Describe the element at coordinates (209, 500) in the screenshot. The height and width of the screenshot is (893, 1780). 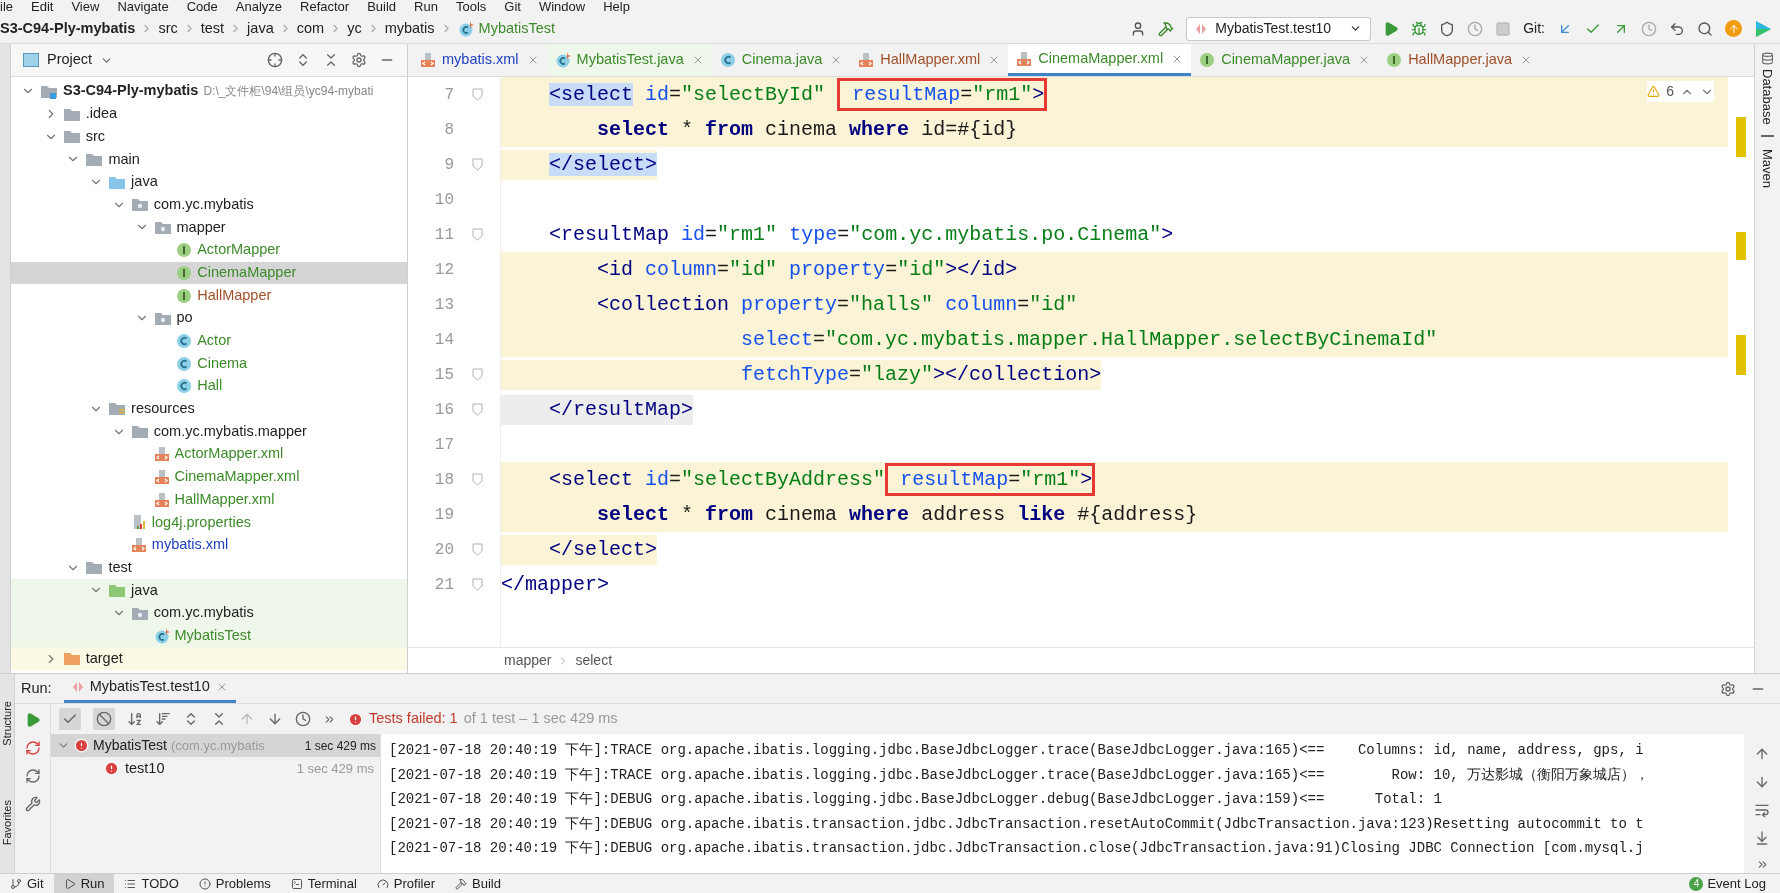
I see `tree-item: HallMapper.xml` at that location.